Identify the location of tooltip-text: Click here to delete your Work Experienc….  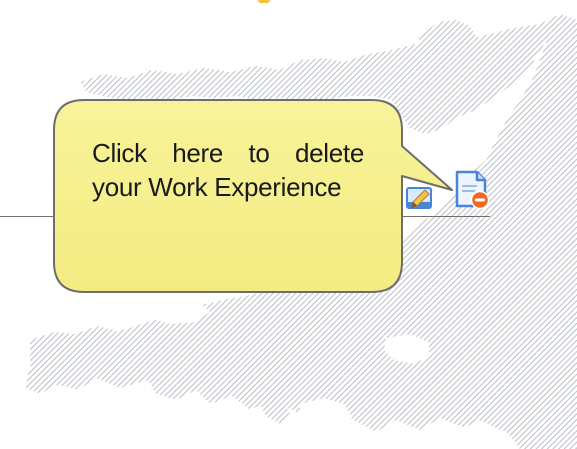
(228, 170).